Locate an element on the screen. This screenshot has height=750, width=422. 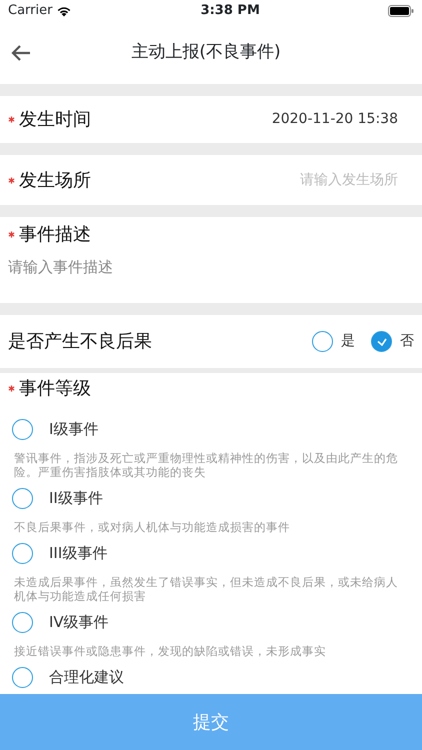
option-label: 合理化建议 is located at coordinates (86, 677).